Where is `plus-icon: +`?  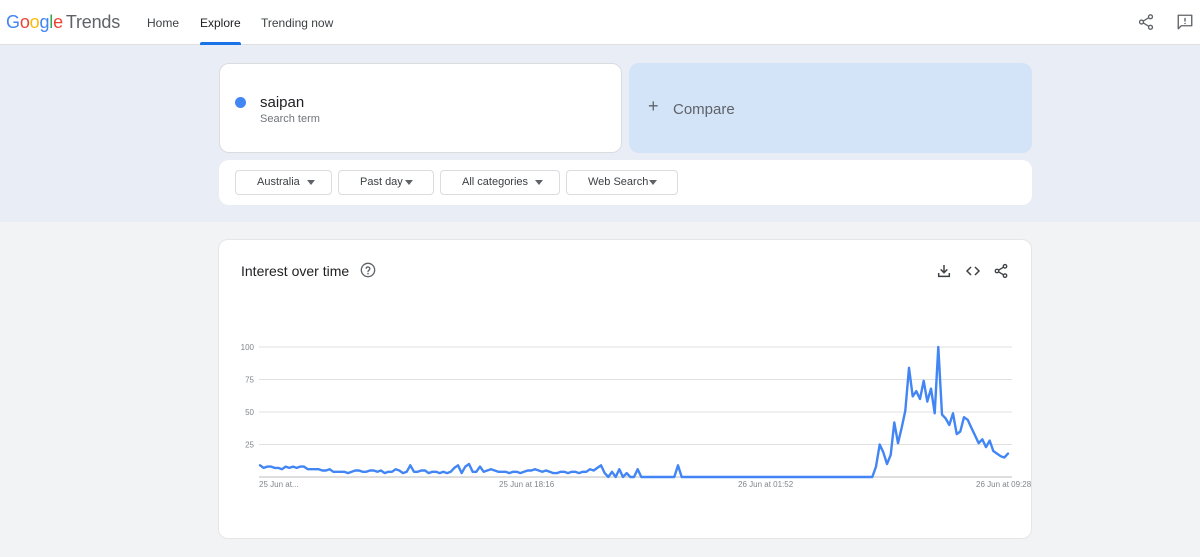 plus-icon: + is located at coordinates (653, 106).